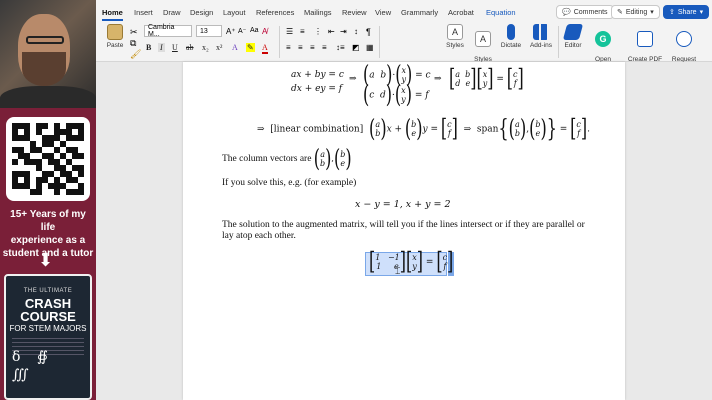  What do you see at coordinates (302, 31) in the screenshot?
I see `numbering-icon: ≡` at bounding box center [302, 31].